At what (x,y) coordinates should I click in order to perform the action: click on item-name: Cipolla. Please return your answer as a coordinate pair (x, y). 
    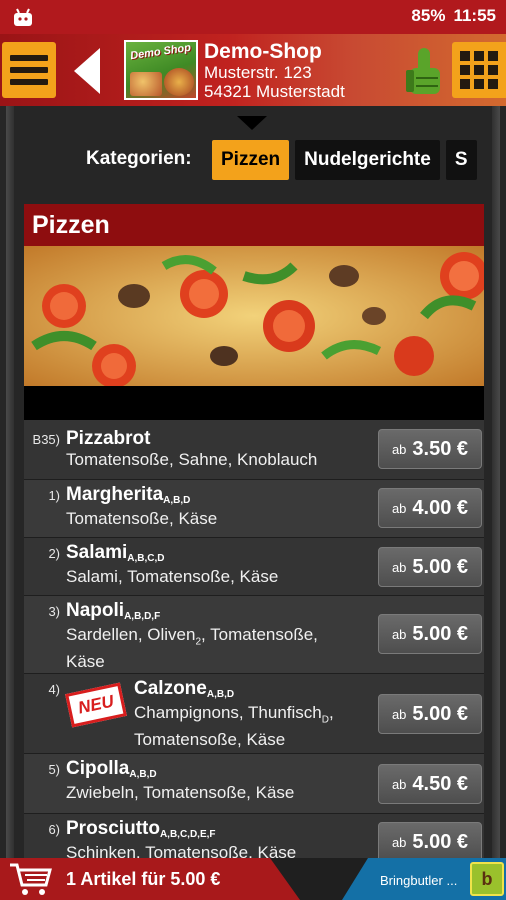
    Looking at the image, I should click on (98, 768).